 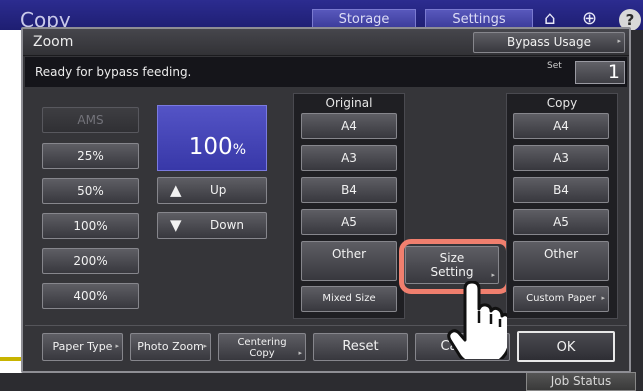 What do you see at coordinates (581, 381) in the screenshot?
I see `job-status-button: Job Status` at bounding box center [581, 381].